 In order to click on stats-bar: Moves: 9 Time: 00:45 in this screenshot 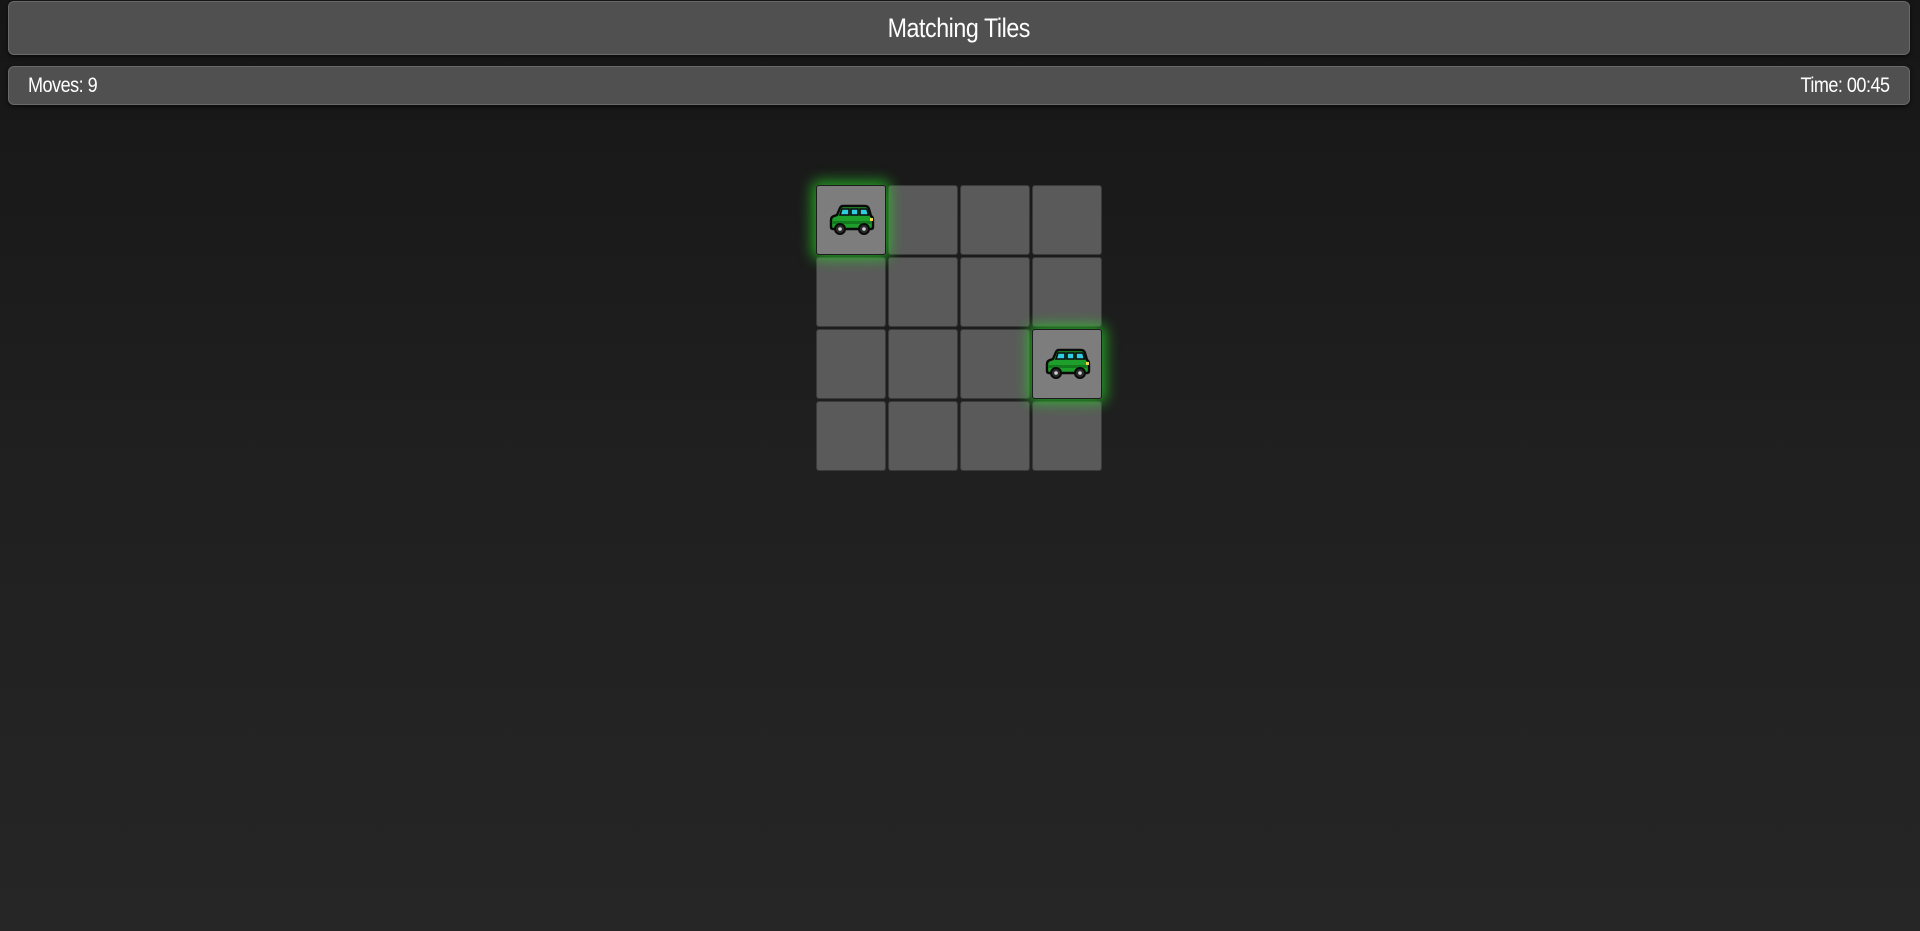, I will do `click(959, 85)`.